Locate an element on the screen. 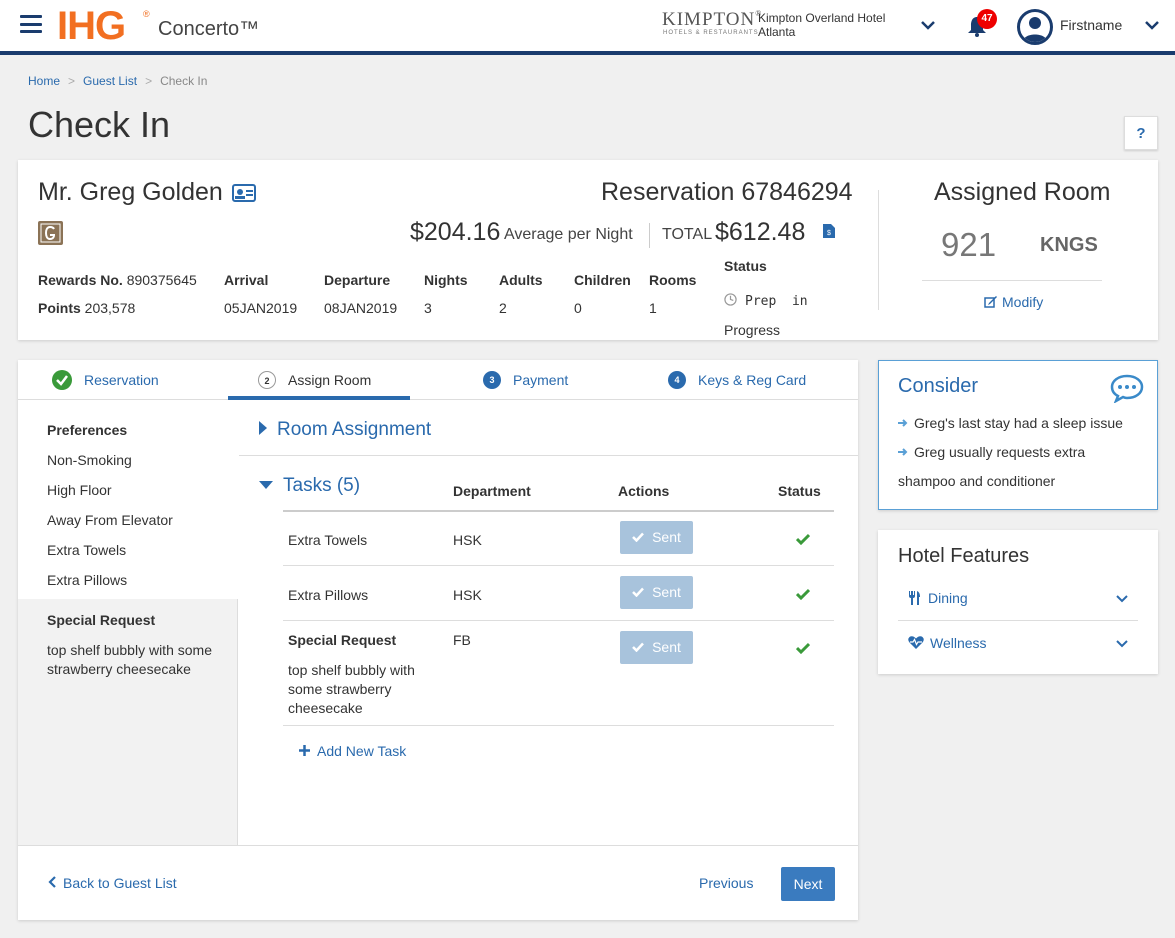 The height and width of the screenshot is (938, 1175). average-rate: $204.16 is located at coordinates (455, 232).